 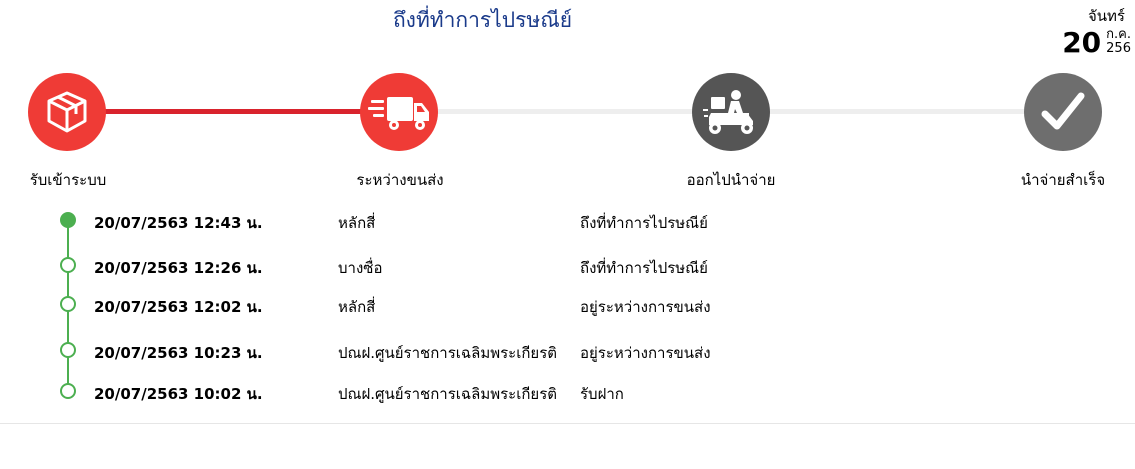 I want to click on event-time: 20/07/2563 12:26 น., so click(x=178, y=268).